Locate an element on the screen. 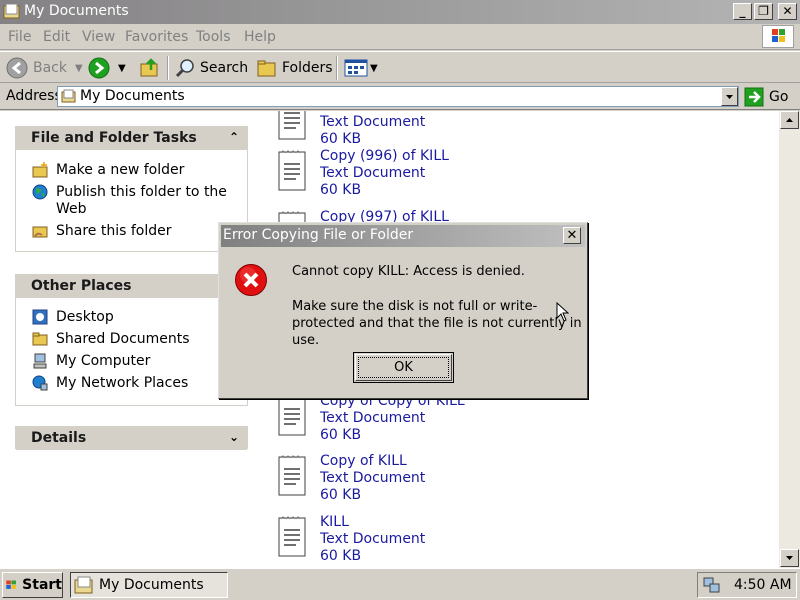 This screenshot has height=600, width=800. views-button: ▼ is located at coordinates (361, 68).